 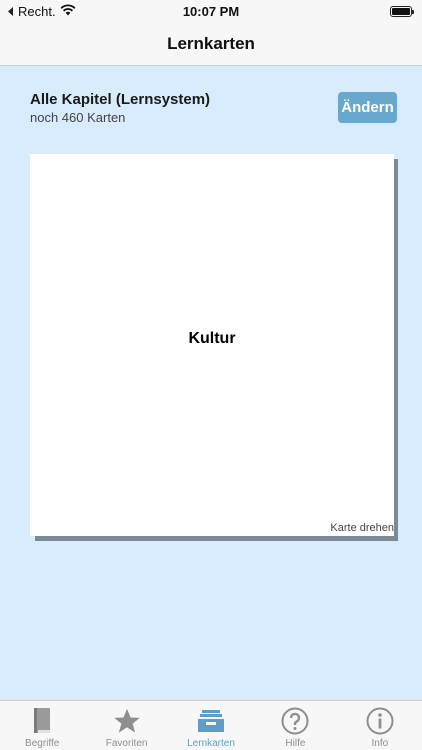 What do you see at coordinates (78, 117) in the screenshot?
I see `remaining-cards-count: noch 460 Karten` at bounding box center [78, 117].